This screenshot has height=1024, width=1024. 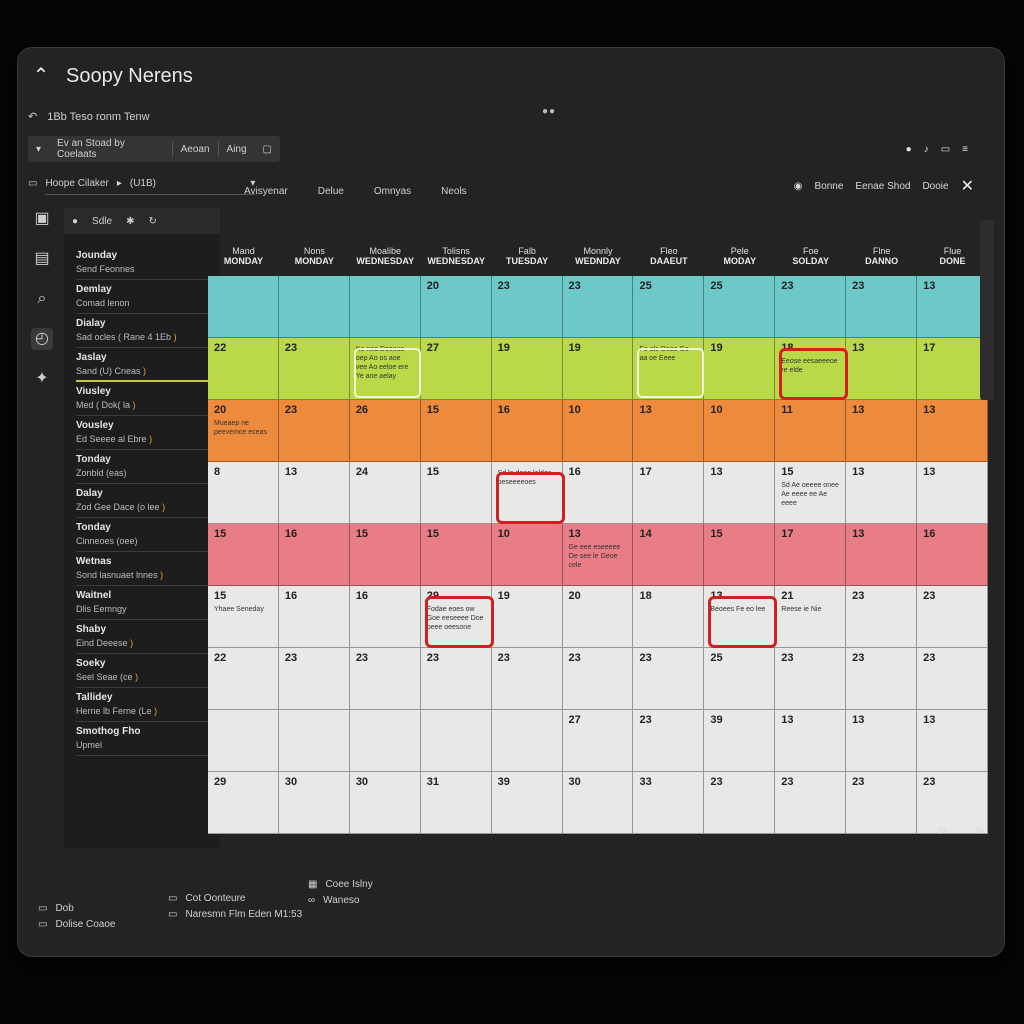 What do you see at coordinates (740, 741) in the screenshot?
I see `calendar-cell: 39` at bounding box center [740, 741].